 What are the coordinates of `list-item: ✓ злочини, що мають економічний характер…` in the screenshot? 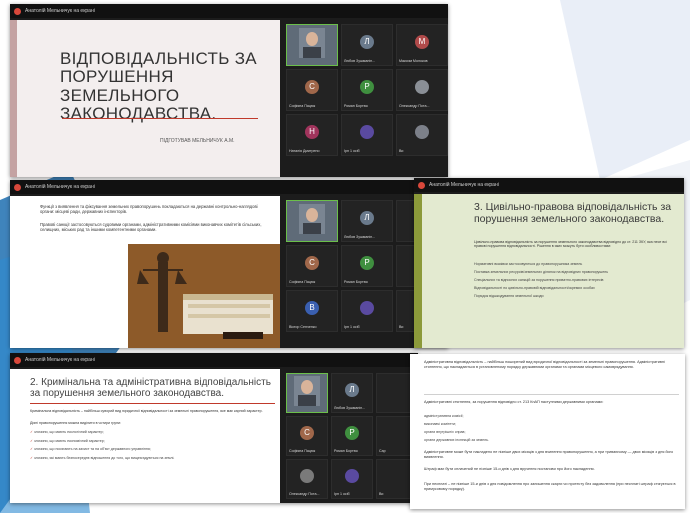 It's located at (67, 440).